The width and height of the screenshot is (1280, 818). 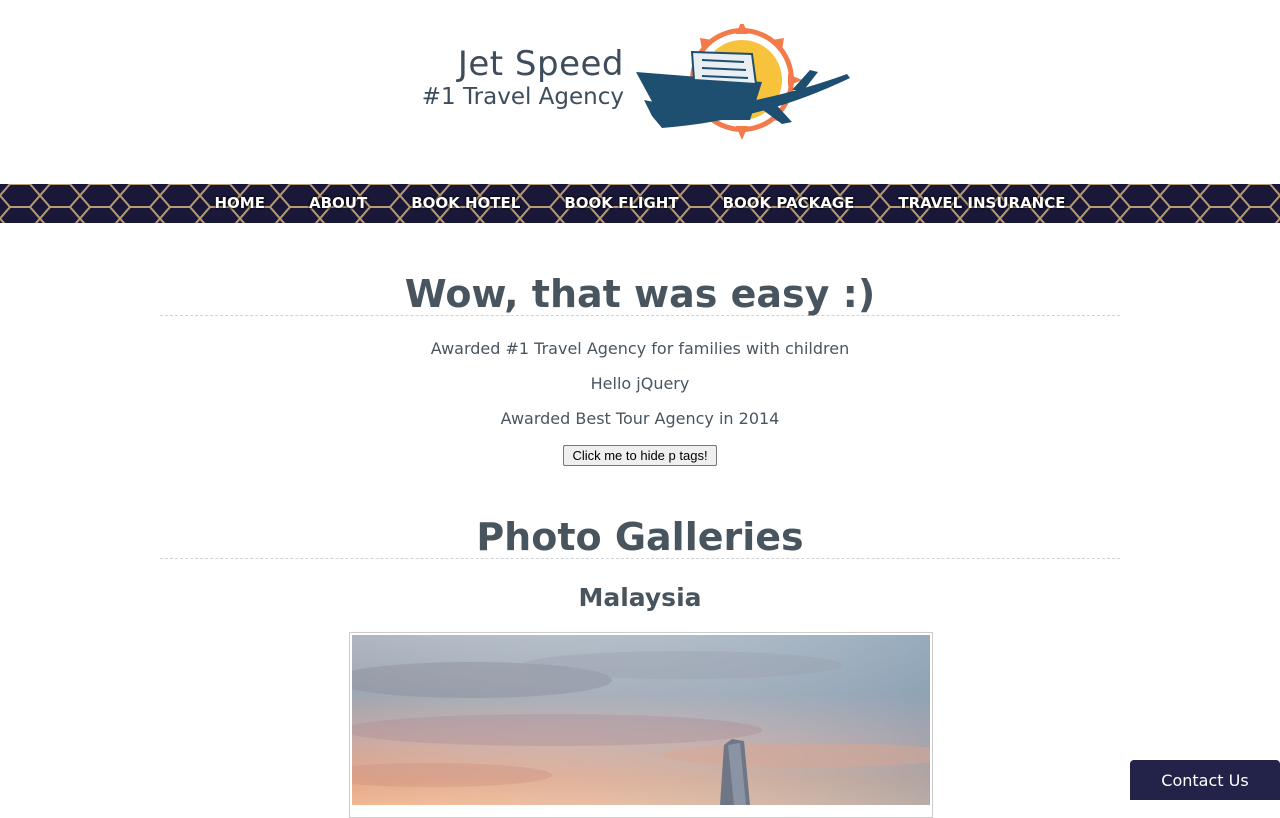 I want to click on airplane-sunset-photo, so click(x=641, y=720).